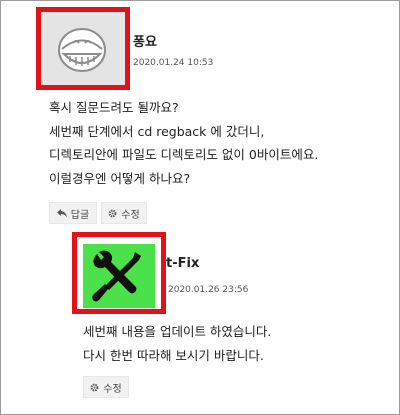 Image resolution: width=400 pixels, height=415 pixels. I want to click on comment1-avatar, so click(83, 48).